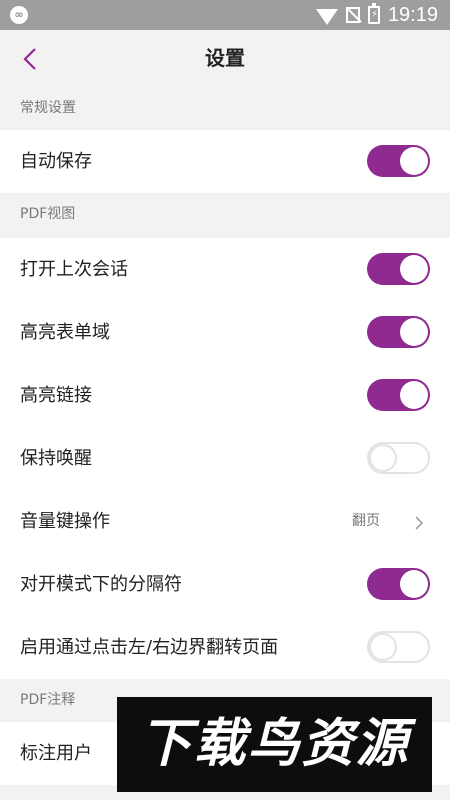 The width and height of the screenshot is (450, 800). I want to click on section-header-pdf-view: PDF视图, so click(225, 214).